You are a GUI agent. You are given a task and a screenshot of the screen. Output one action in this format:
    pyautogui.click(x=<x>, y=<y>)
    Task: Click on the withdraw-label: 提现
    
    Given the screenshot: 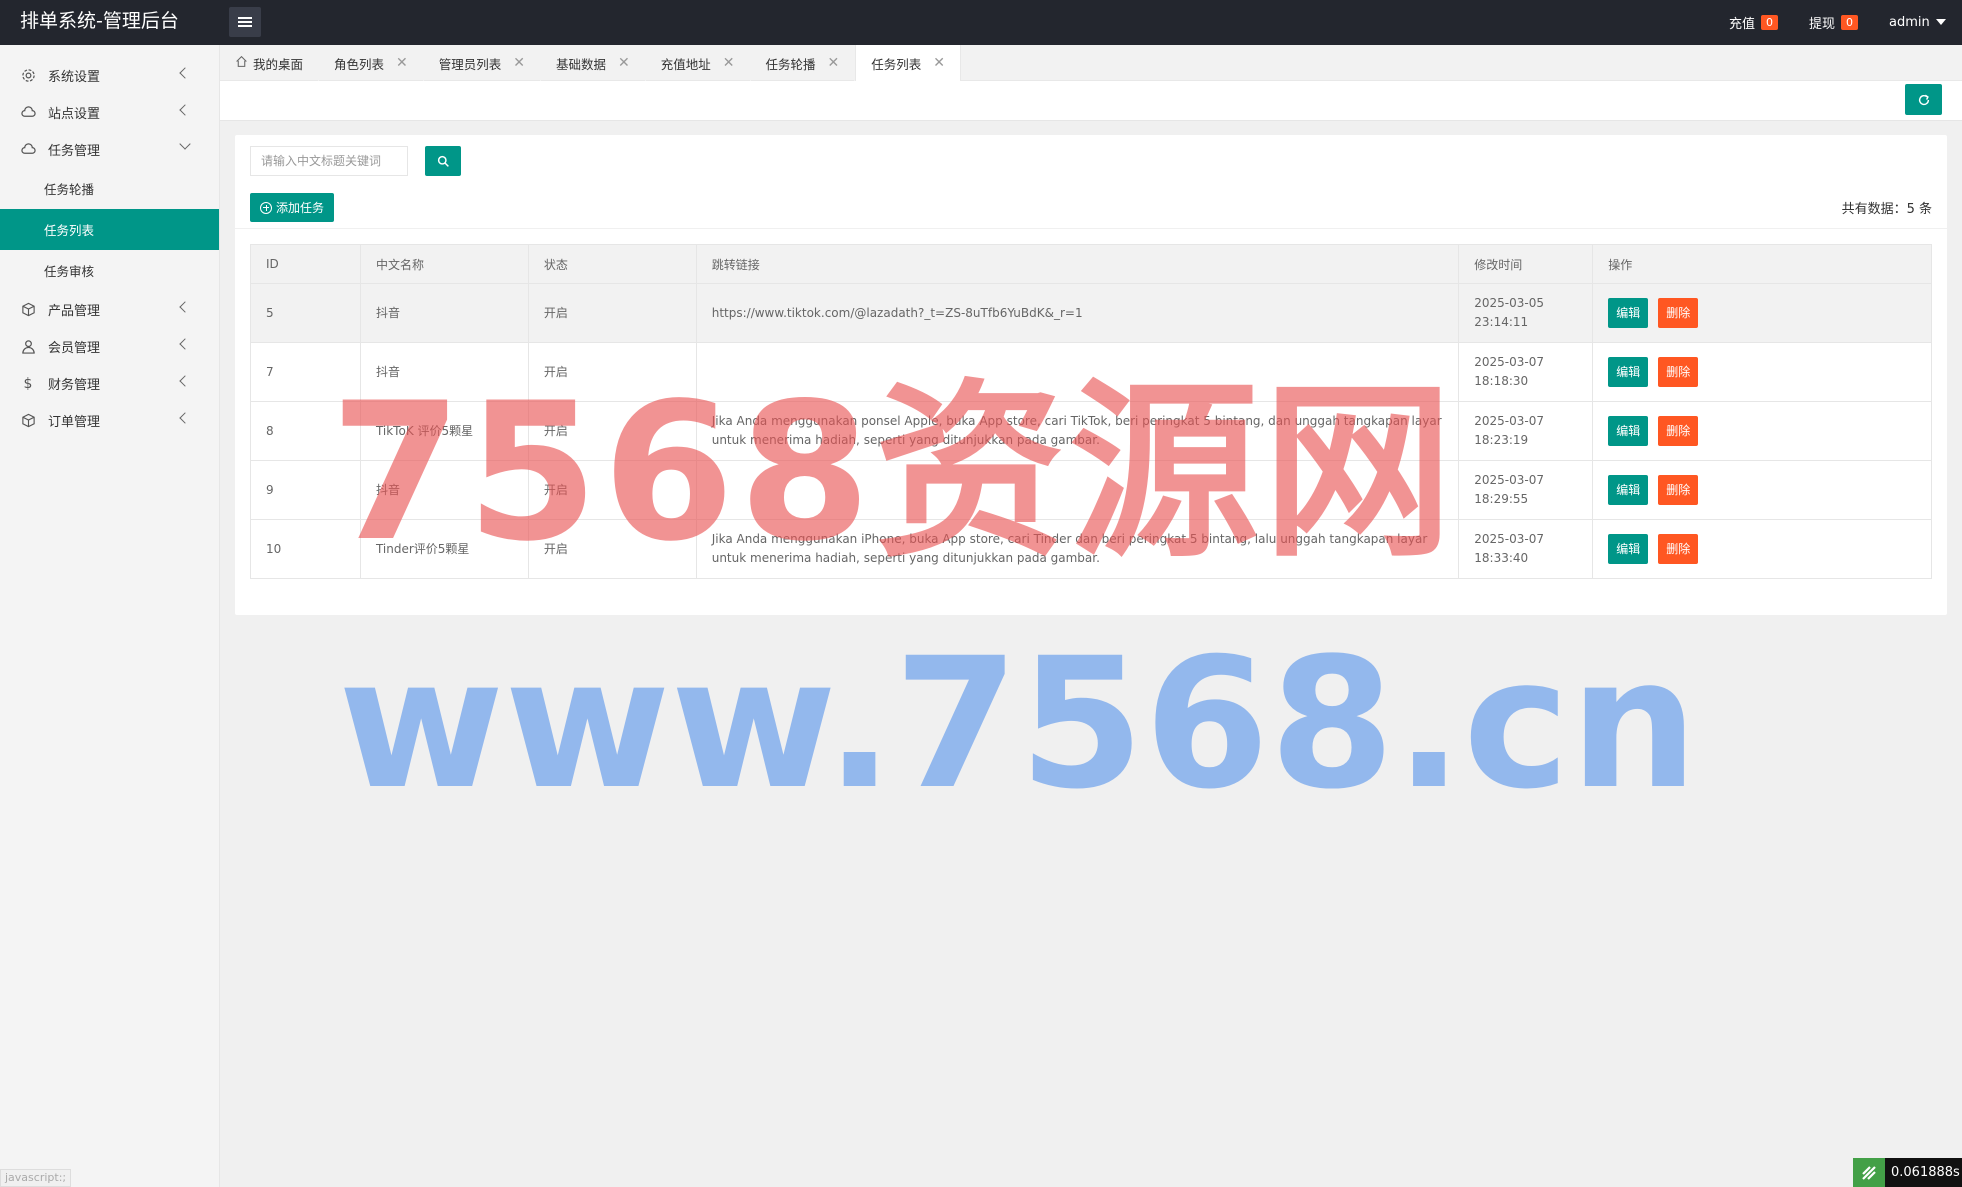 What is the action you would take?
    pyautogui.click(x=1822, y=24)
    